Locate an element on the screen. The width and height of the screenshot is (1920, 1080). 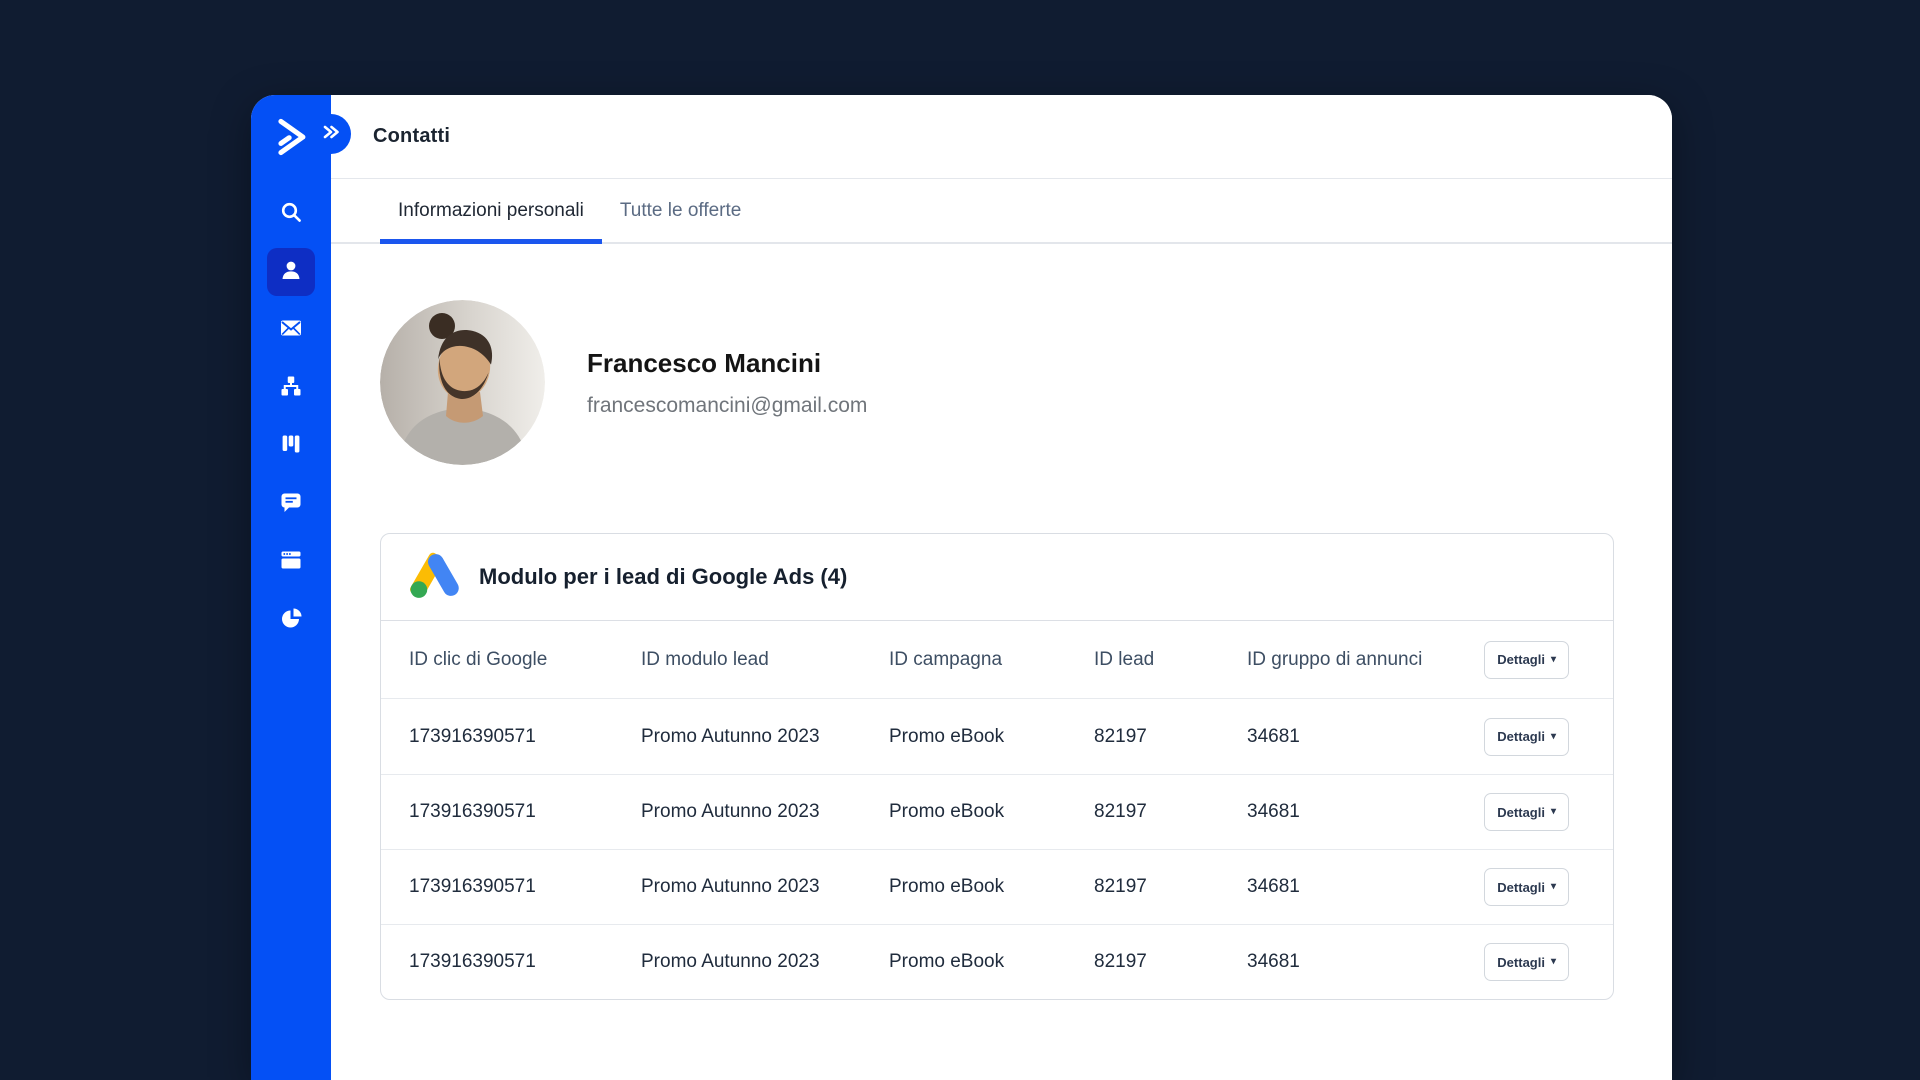
reports-pie-icon is located at coordinates (291, 620).